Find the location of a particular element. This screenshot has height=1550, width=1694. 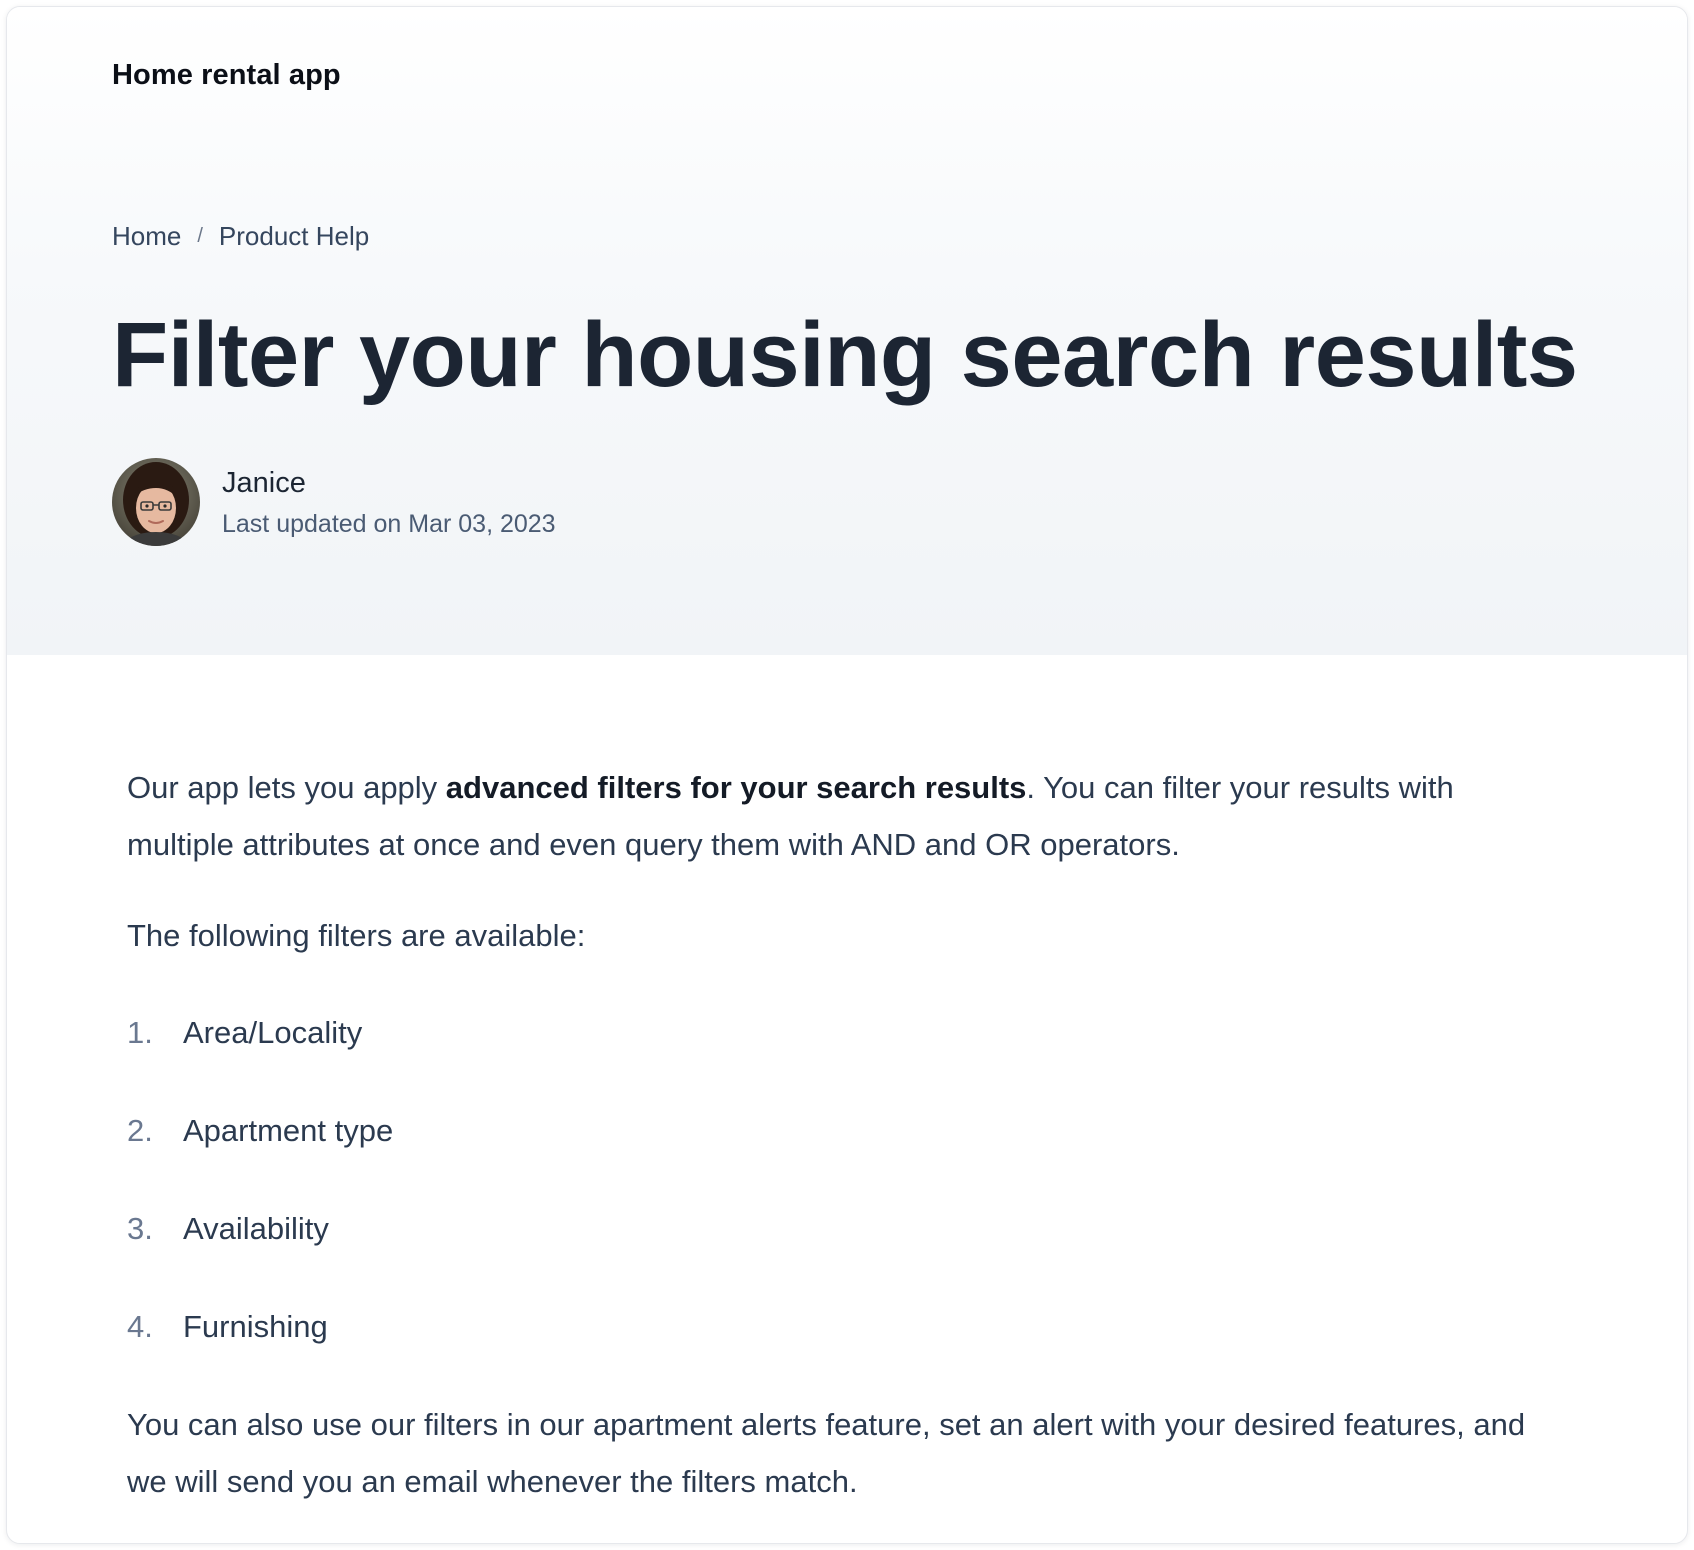

breadcrumb-product-help-link: Product Help is located at coordinates (294, 236).